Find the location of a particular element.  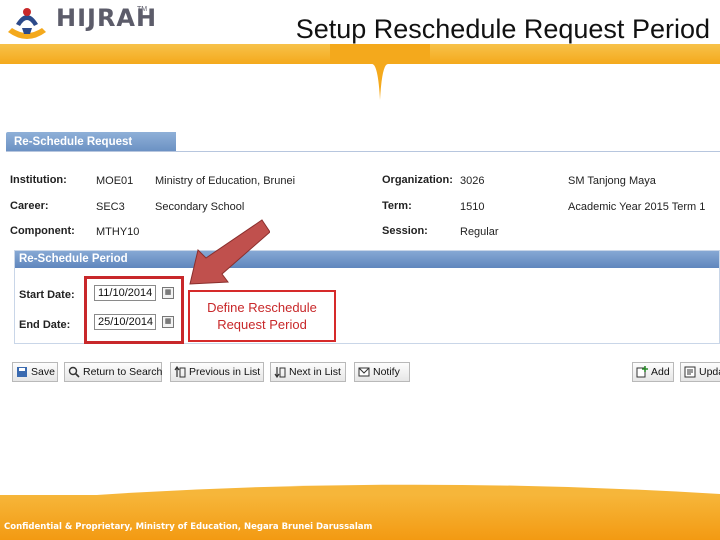

career-name: Secondary School is located at coordinates (200, 207).